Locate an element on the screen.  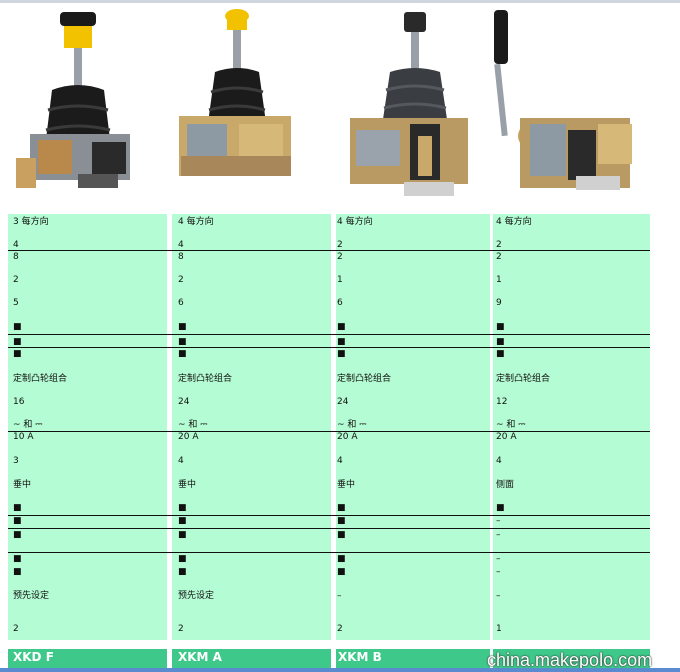
spec-cell: 3 is located at coordinates (16, 461).